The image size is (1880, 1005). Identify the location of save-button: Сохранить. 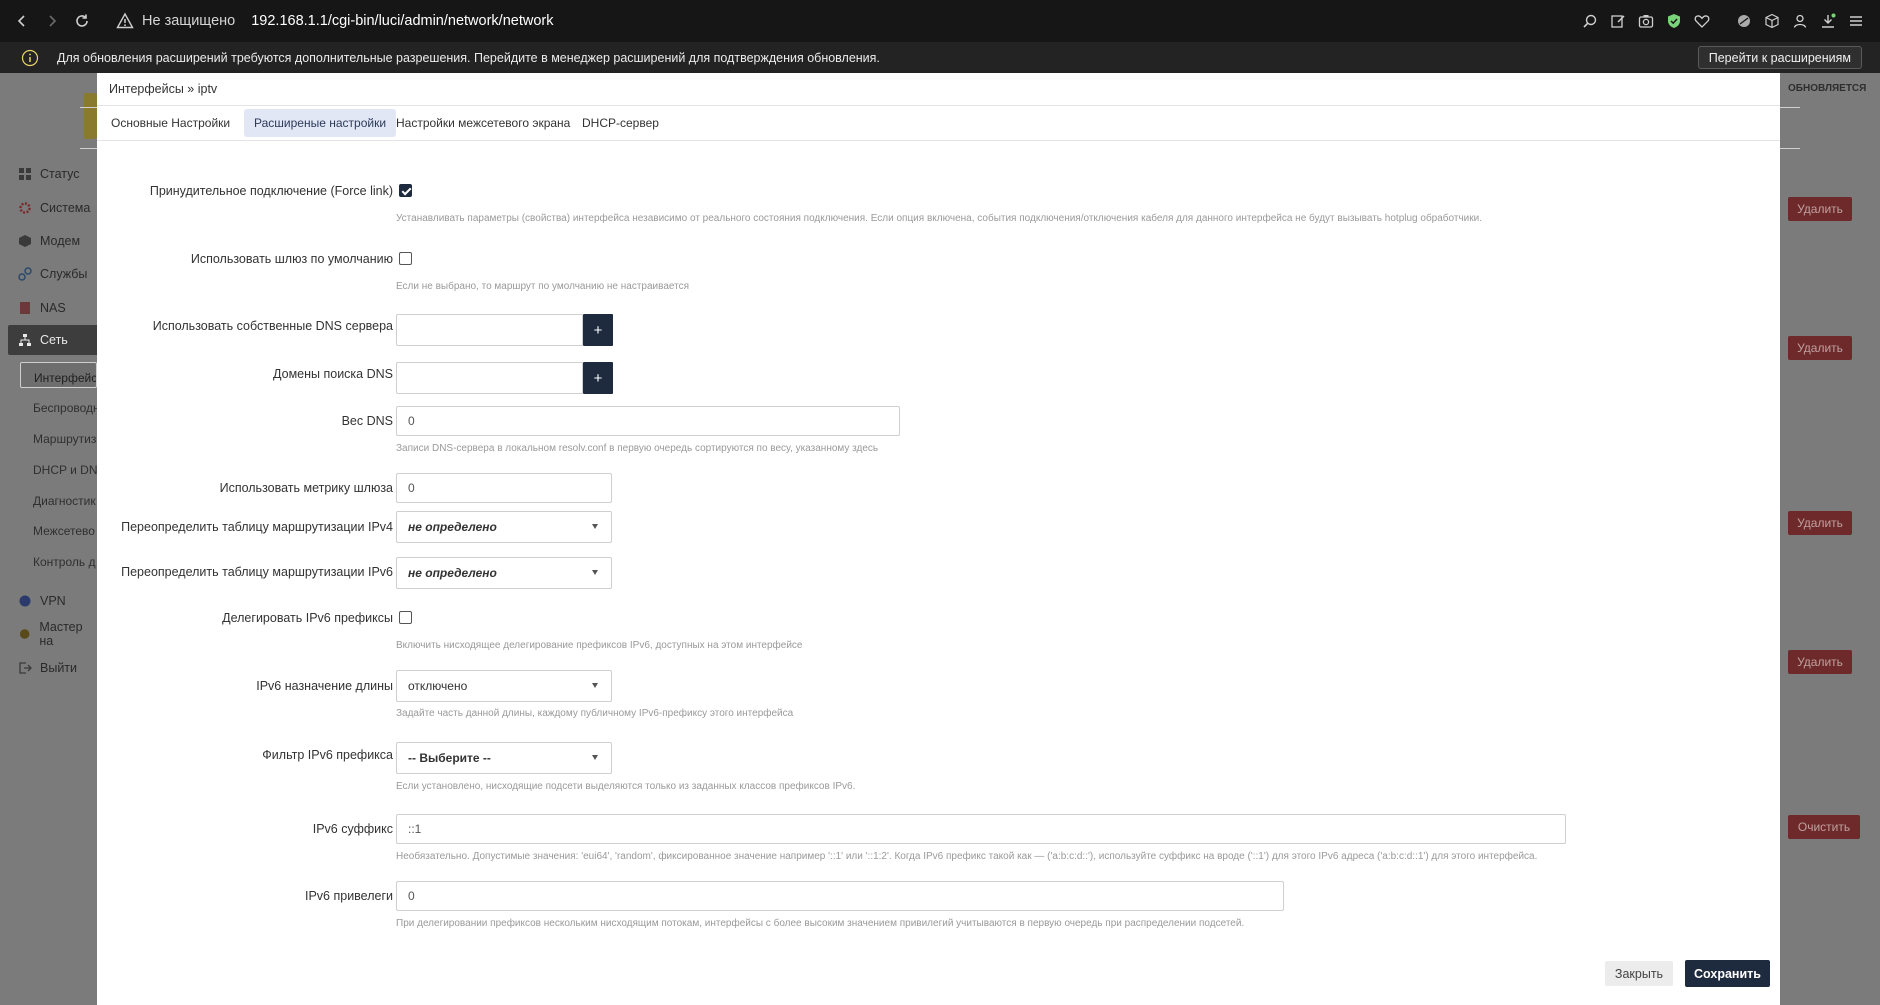
(1727, 973).